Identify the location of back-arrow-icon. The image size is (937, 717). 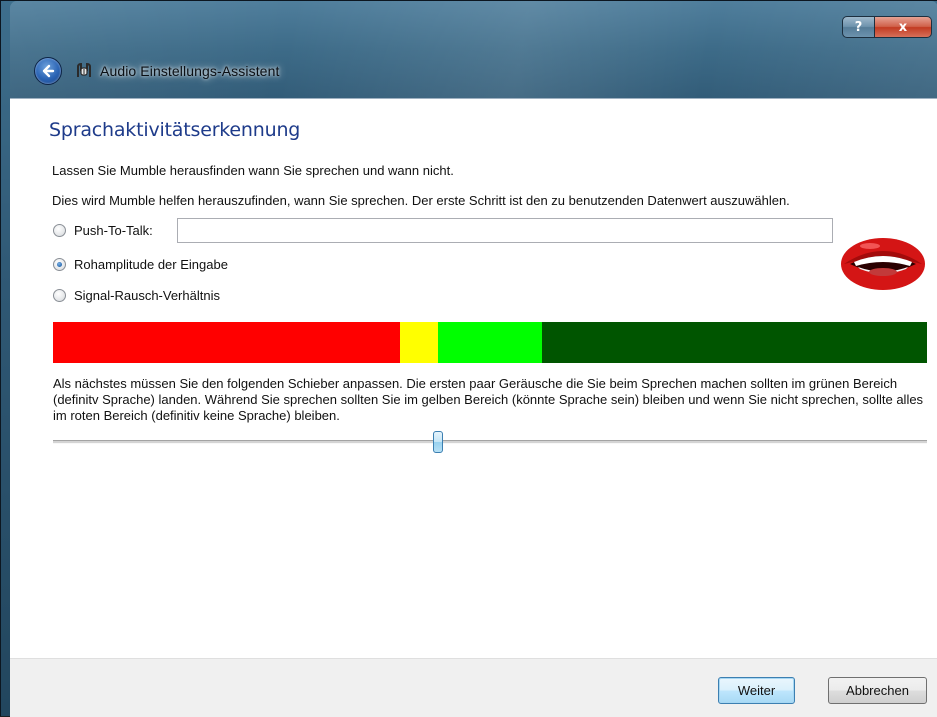
(48, 71).